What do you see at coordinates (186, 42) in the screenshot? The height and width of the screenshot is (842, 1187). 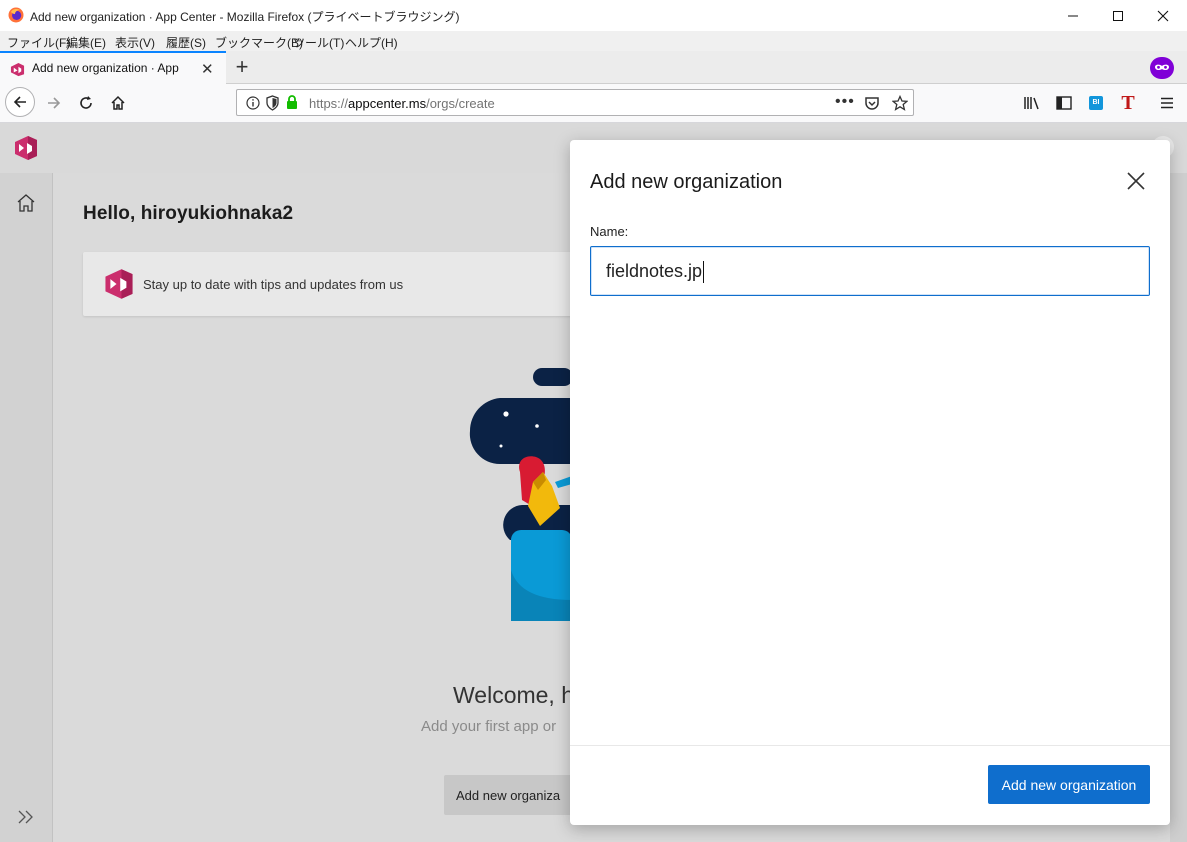 I see `menu-history: 履歴(S)` at bounding box center [186, 42].